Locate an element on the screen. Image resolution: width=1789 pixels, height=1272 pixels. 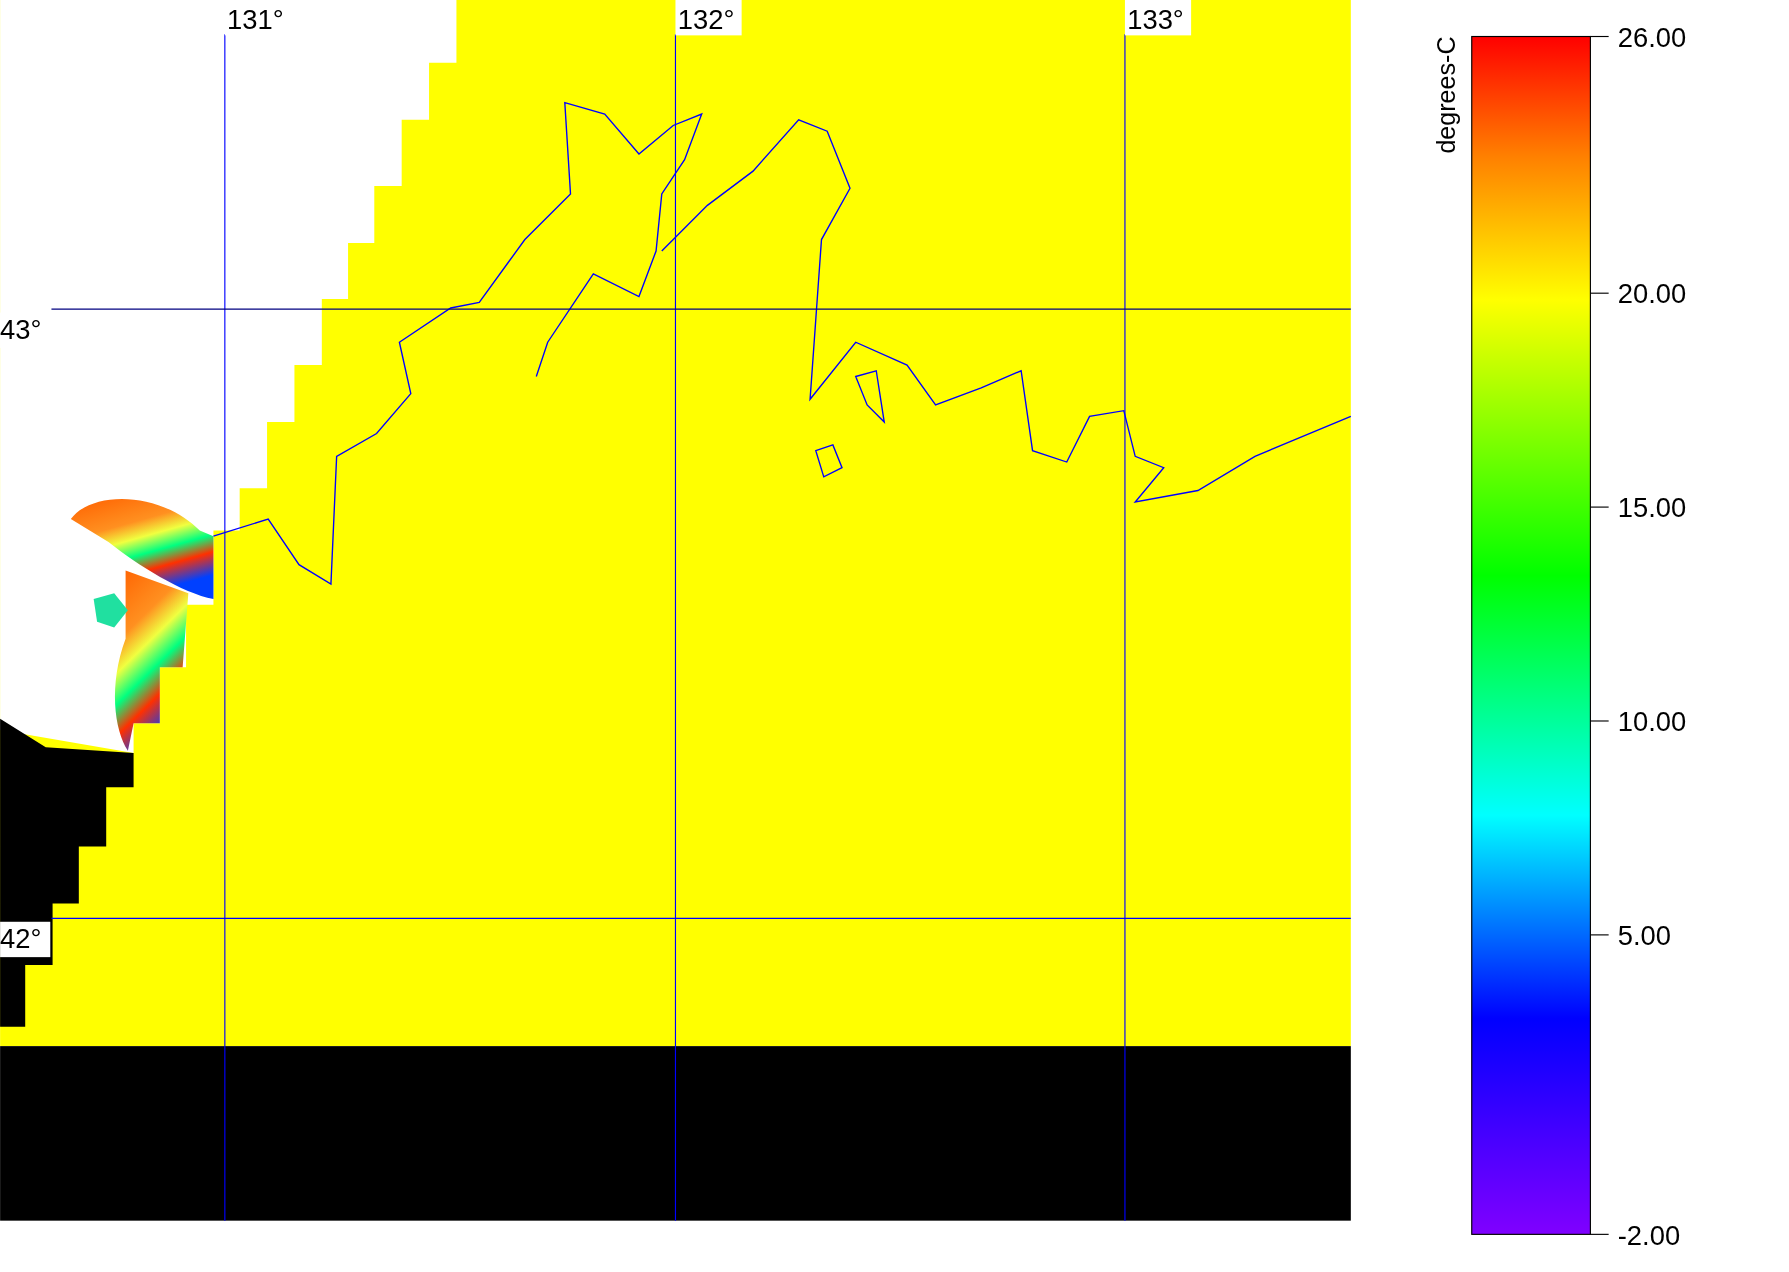
tick-label: 5.00 is located at coordinates (1644, 936).